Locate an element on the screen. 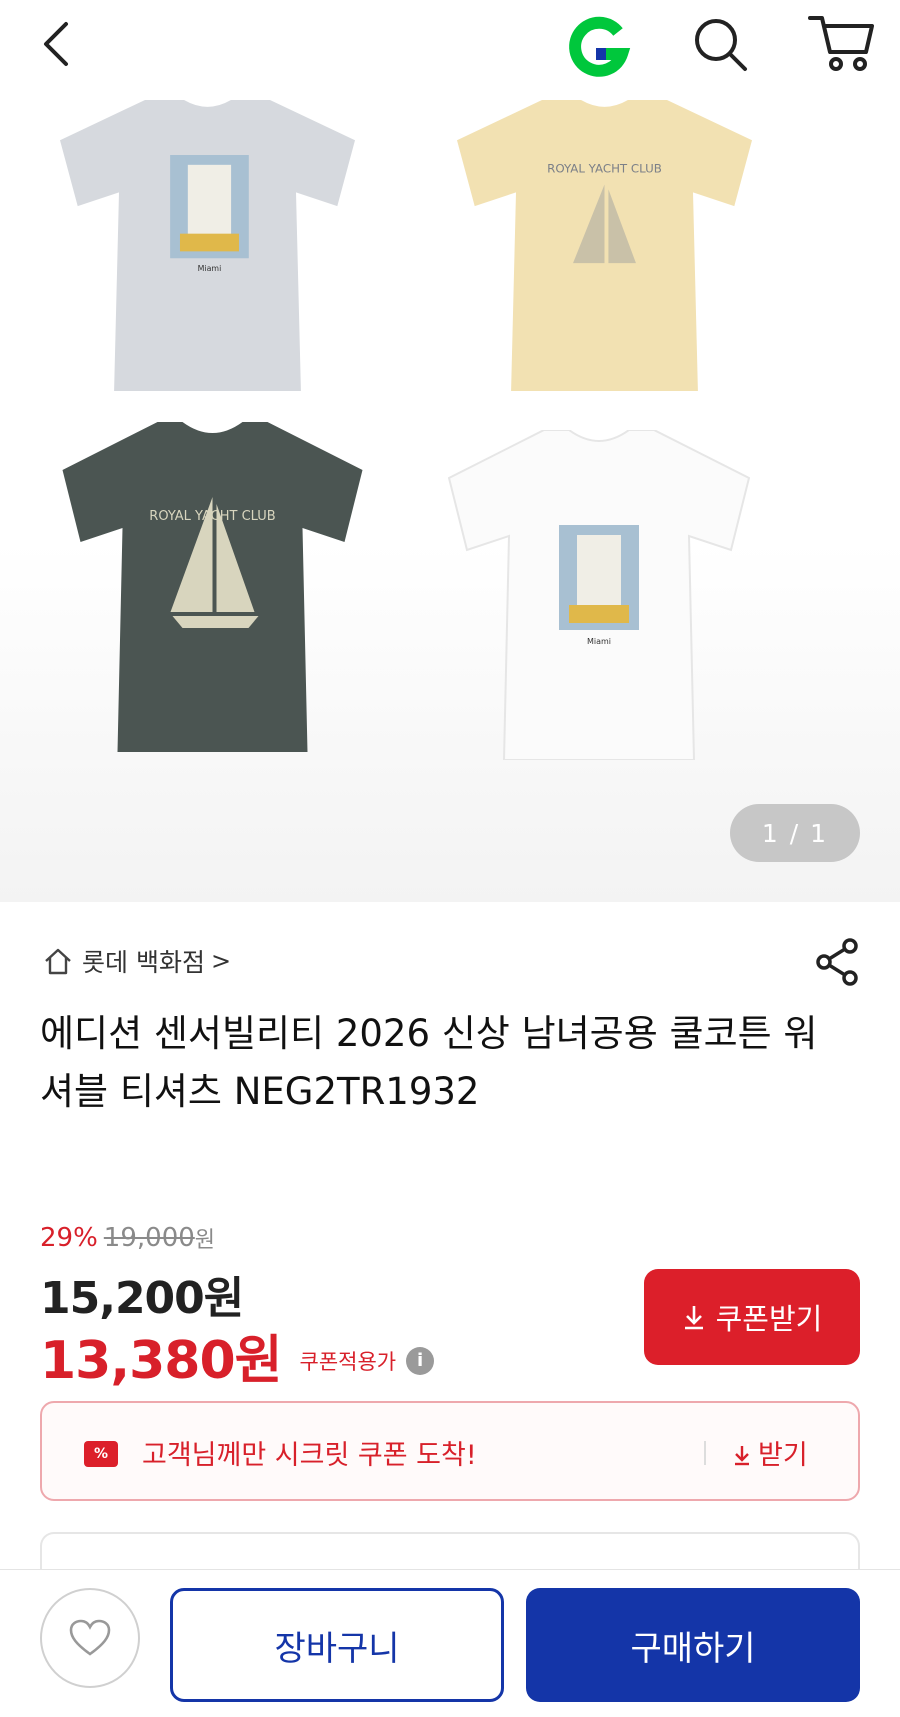 The width and height of the screenshot is (900, 1717). search-button is located at coordinates (721, 45).